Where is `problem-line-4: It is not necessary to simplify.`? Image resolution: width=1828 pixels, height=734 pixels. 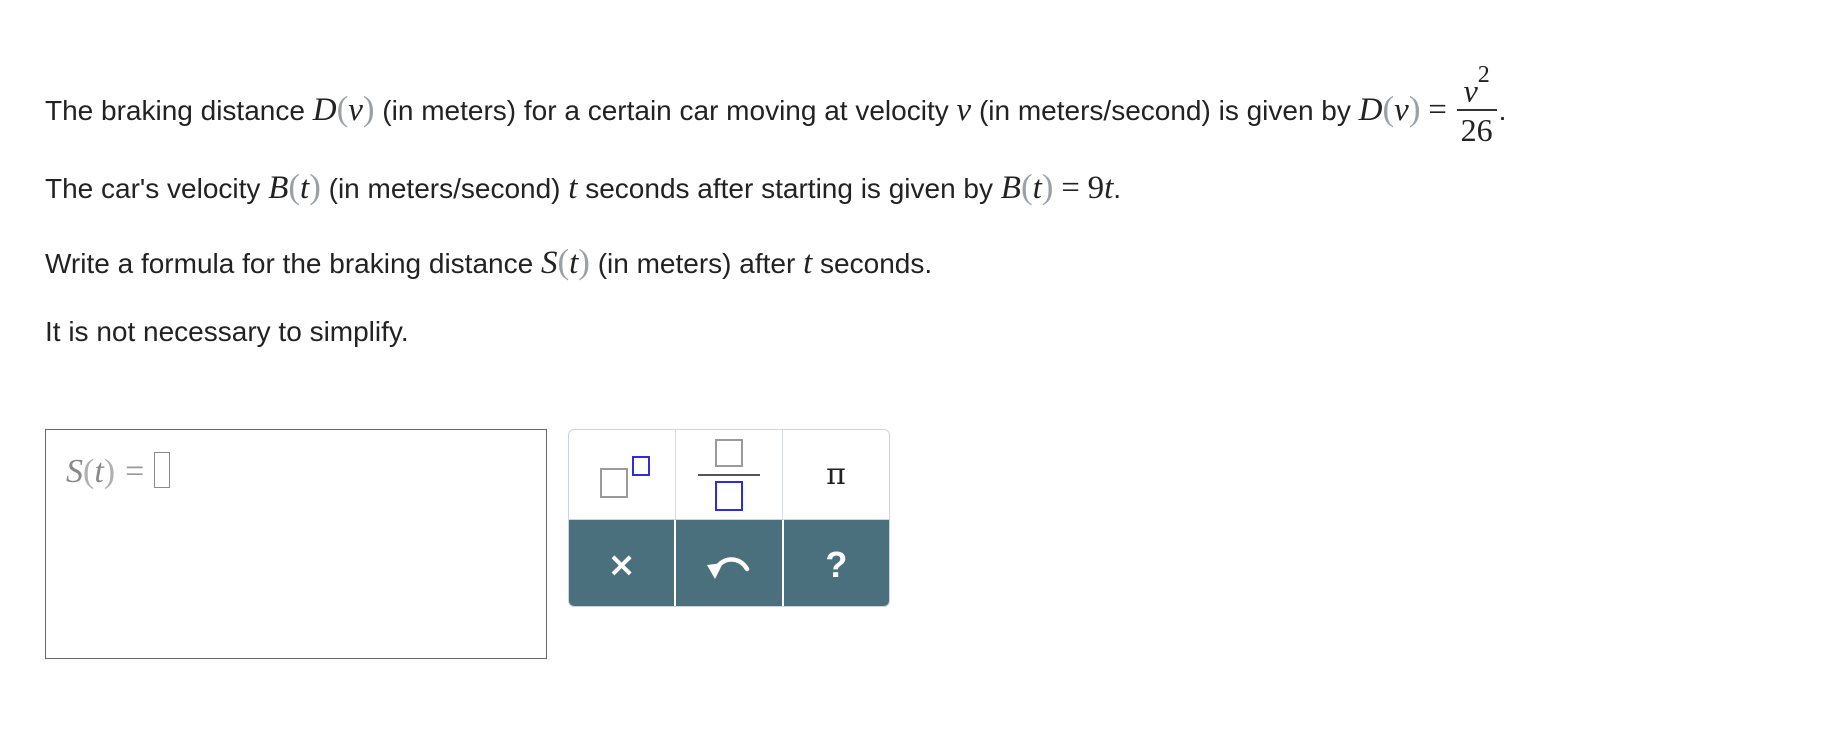 problem-line-4: It is not necessary to simplify. is located at coordinates (227, 332).